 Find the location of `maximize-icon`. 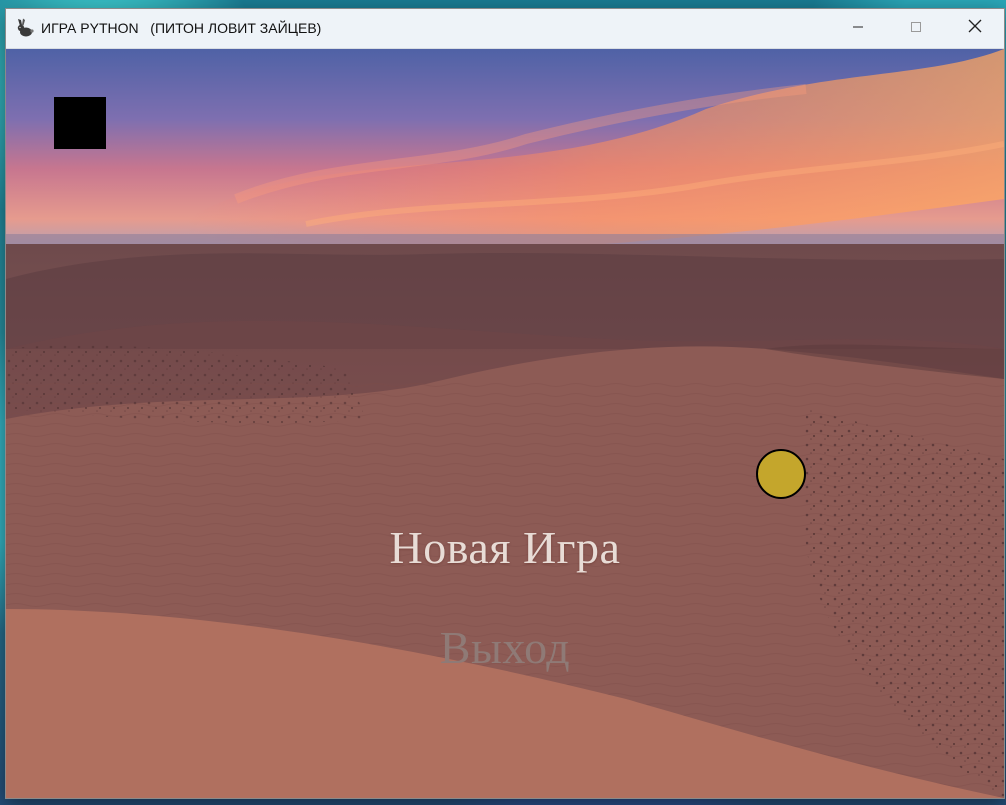

maximize-icon is located at coordinates (916, 29).